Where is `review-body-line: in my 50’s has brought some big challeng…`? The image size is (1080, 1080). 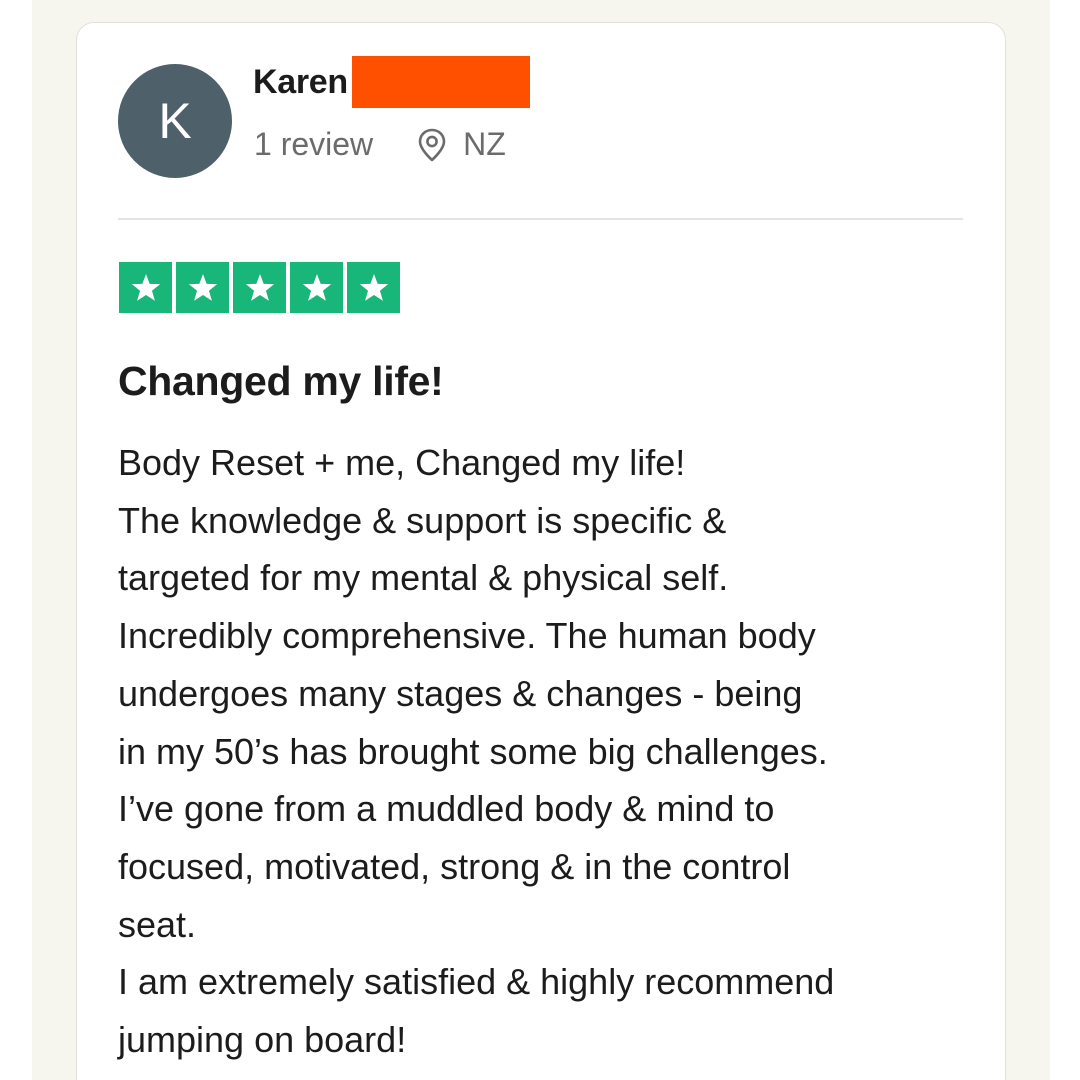
review-body-line: in my 50’s has brought some big challeng… is located at coordinates (473, 751).